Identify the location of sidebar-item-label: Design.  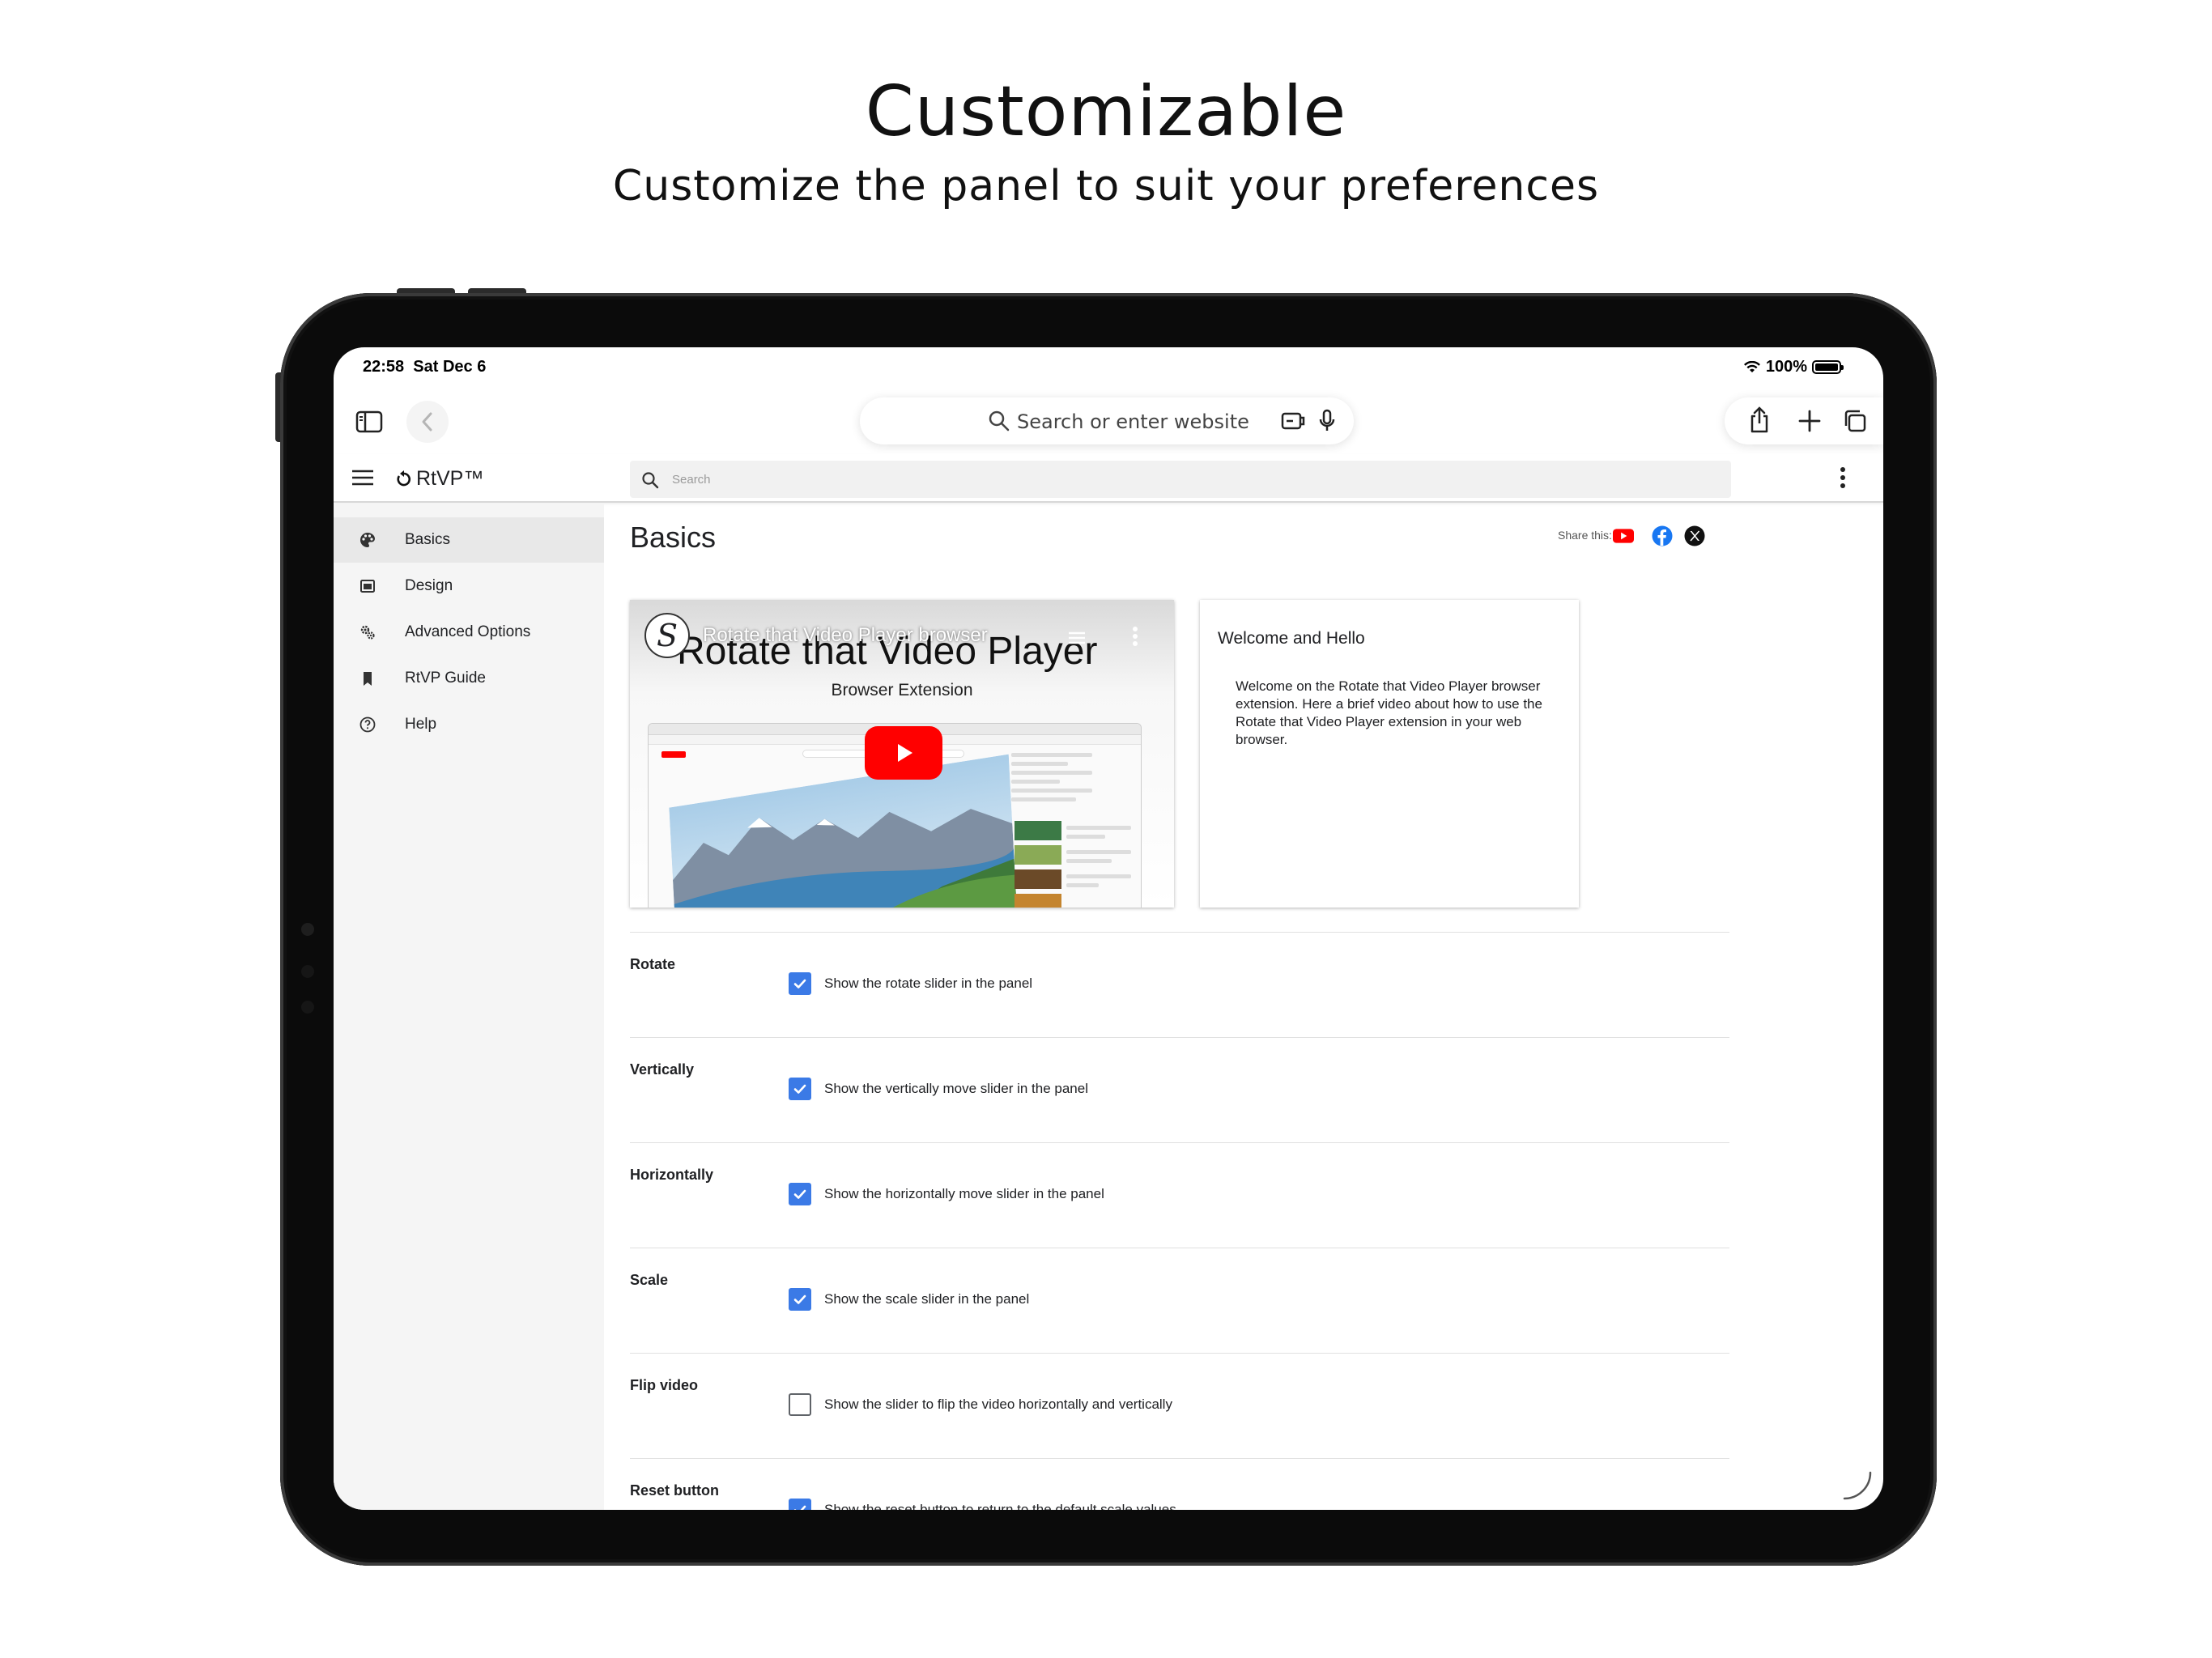
(429, 585).